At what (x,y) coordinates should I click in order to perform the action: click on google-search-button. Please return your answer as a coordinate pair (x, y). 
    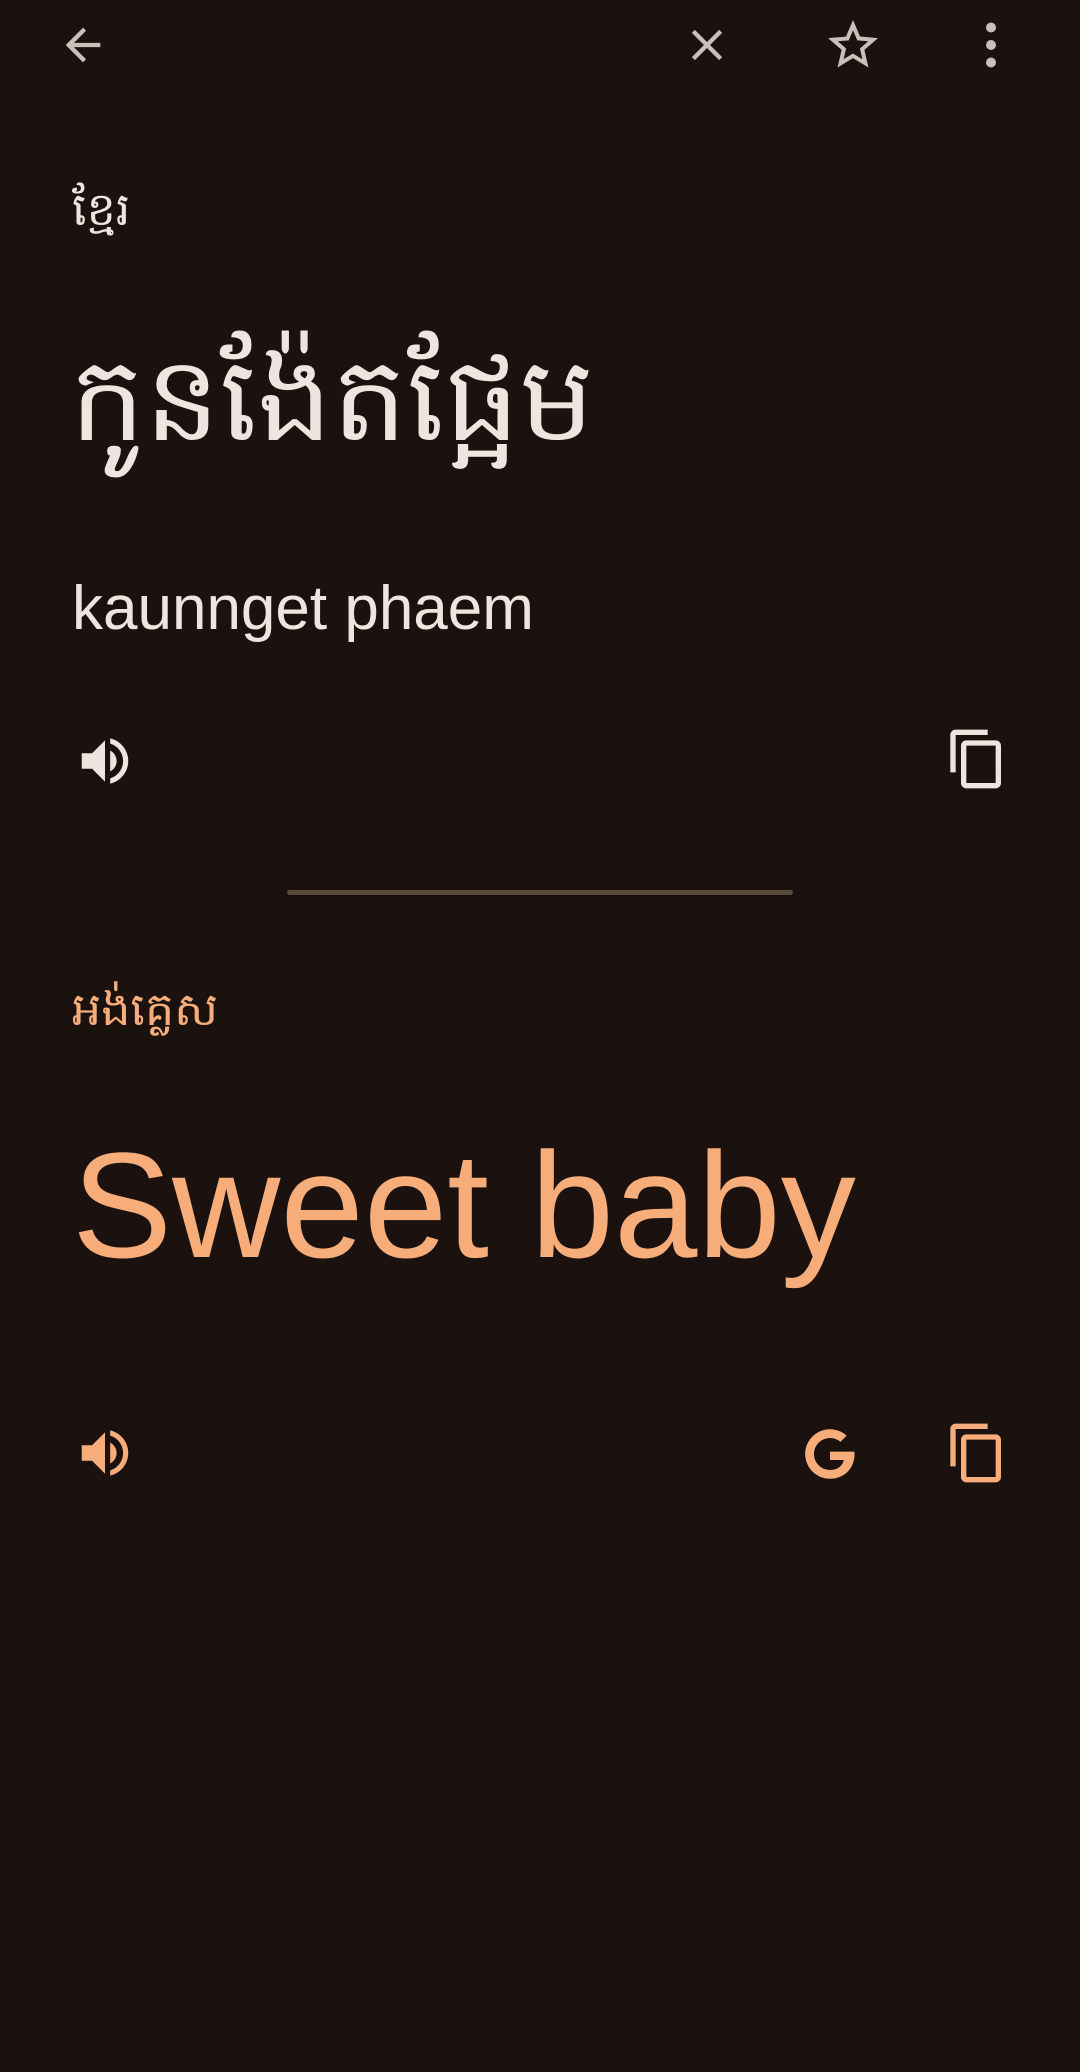
    Looking at the image, I should click on (830, 1454).